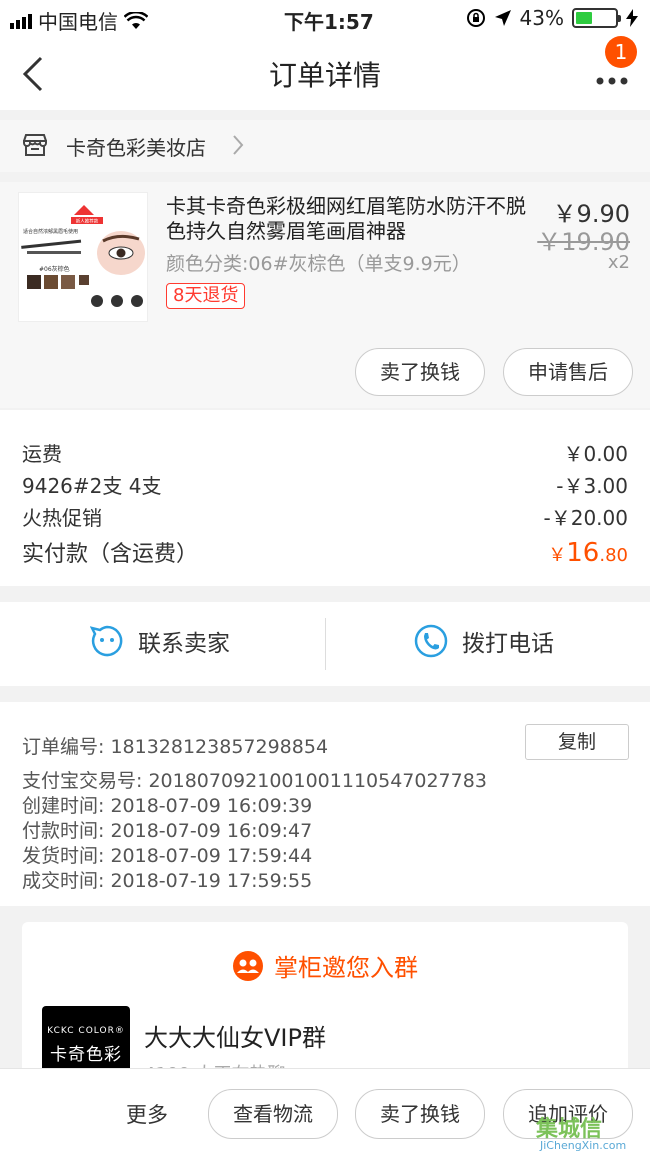 This screenshot has width=650, height=1156. I want to click on alipay-number: 支付宝交易号: 2018070921001001110547027783, so click(254, 781).